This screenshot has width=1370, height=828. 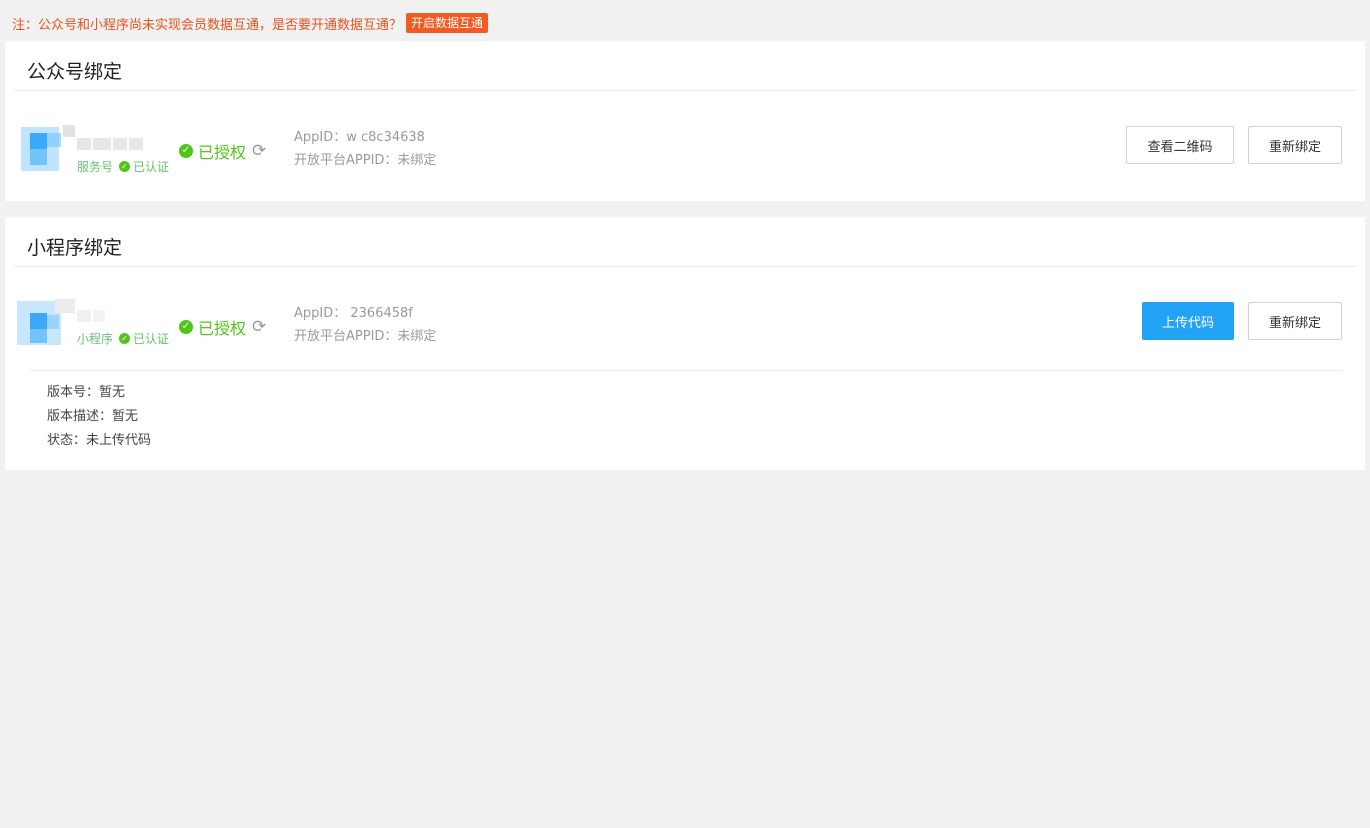 What do you see at coordinates (353, 313) in the screenshot?
I see `appid-row: AppID： 2366458f` at bounding box center [353, 313].